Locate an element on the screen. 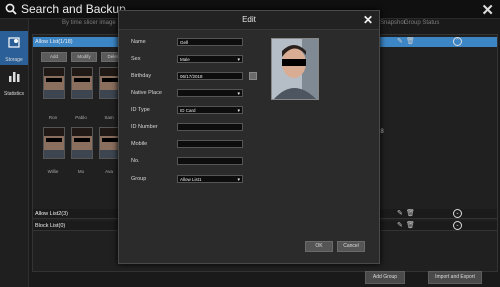  import-export-button: Import and Export is located at coordinates (455, 277).